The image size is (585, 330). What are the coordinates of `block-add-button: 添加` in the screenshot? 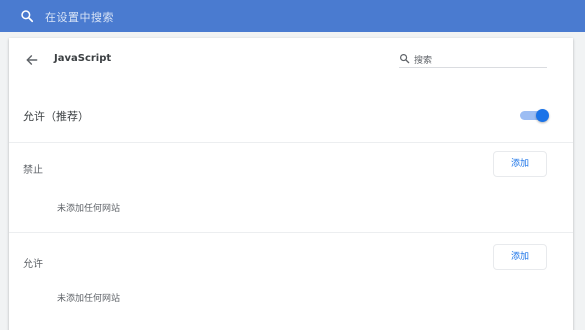 It's located at (520, 164).